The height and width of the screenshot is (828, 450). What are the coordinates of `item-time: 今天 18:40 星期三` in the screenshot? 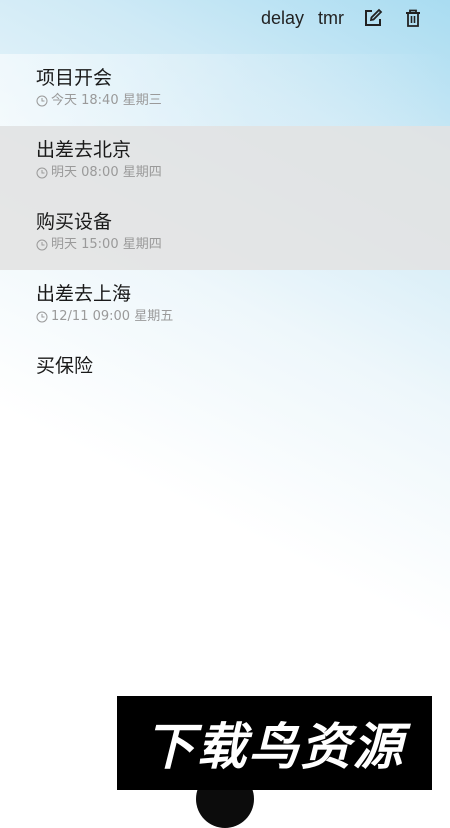 It's located at (106, 100).